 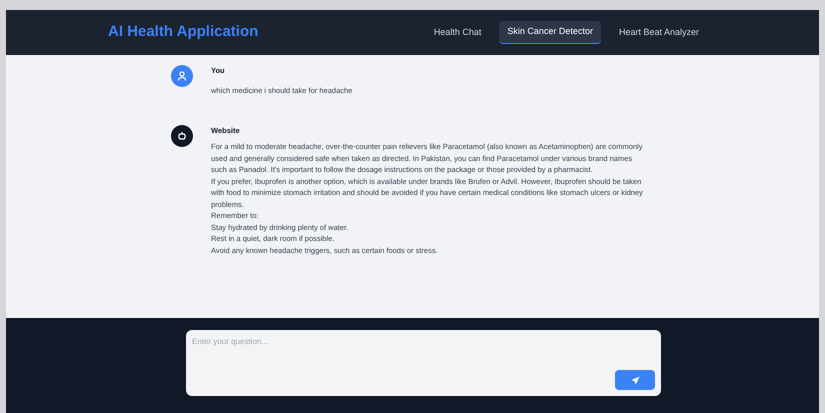 What do you see at coordinates (658, 33) in the screenshot?
I see `nav-tab: Heart Beat Analyzer` at bounding box center [658, 33].